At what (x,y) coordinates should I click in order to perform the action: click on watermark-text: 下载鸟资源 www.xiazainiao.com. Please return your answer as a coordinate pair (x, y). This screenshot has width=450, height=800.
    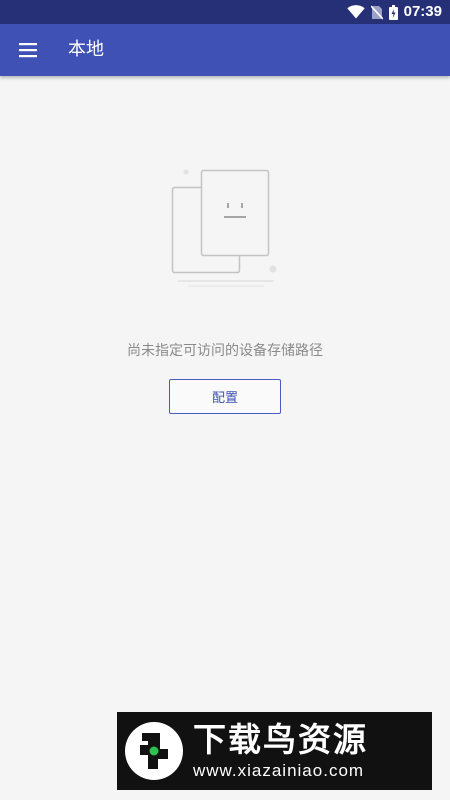
    Looking at the image, I should click on (280, 751).